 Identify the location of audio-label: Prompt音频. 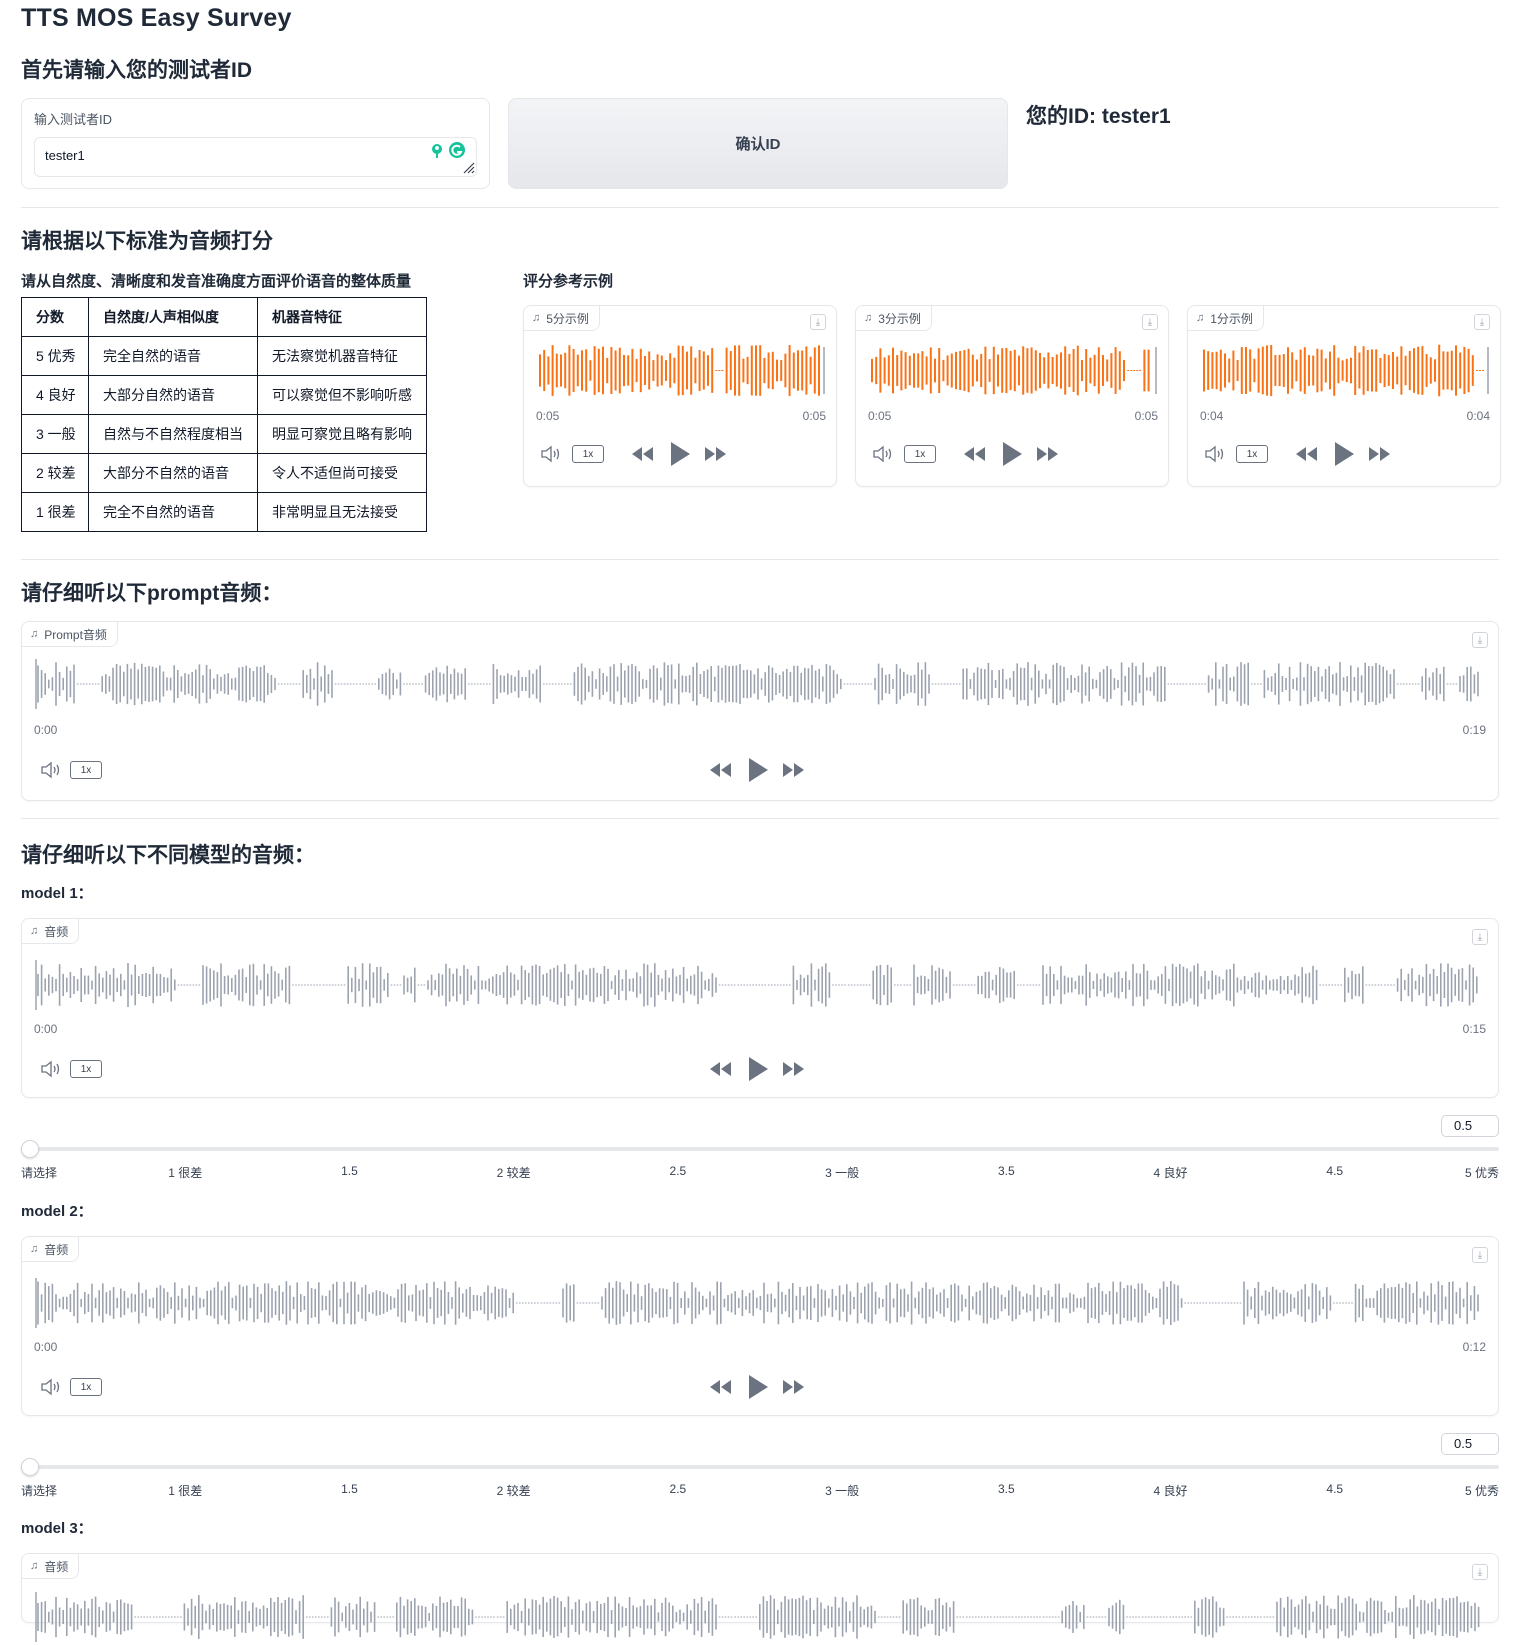
(75, 634).